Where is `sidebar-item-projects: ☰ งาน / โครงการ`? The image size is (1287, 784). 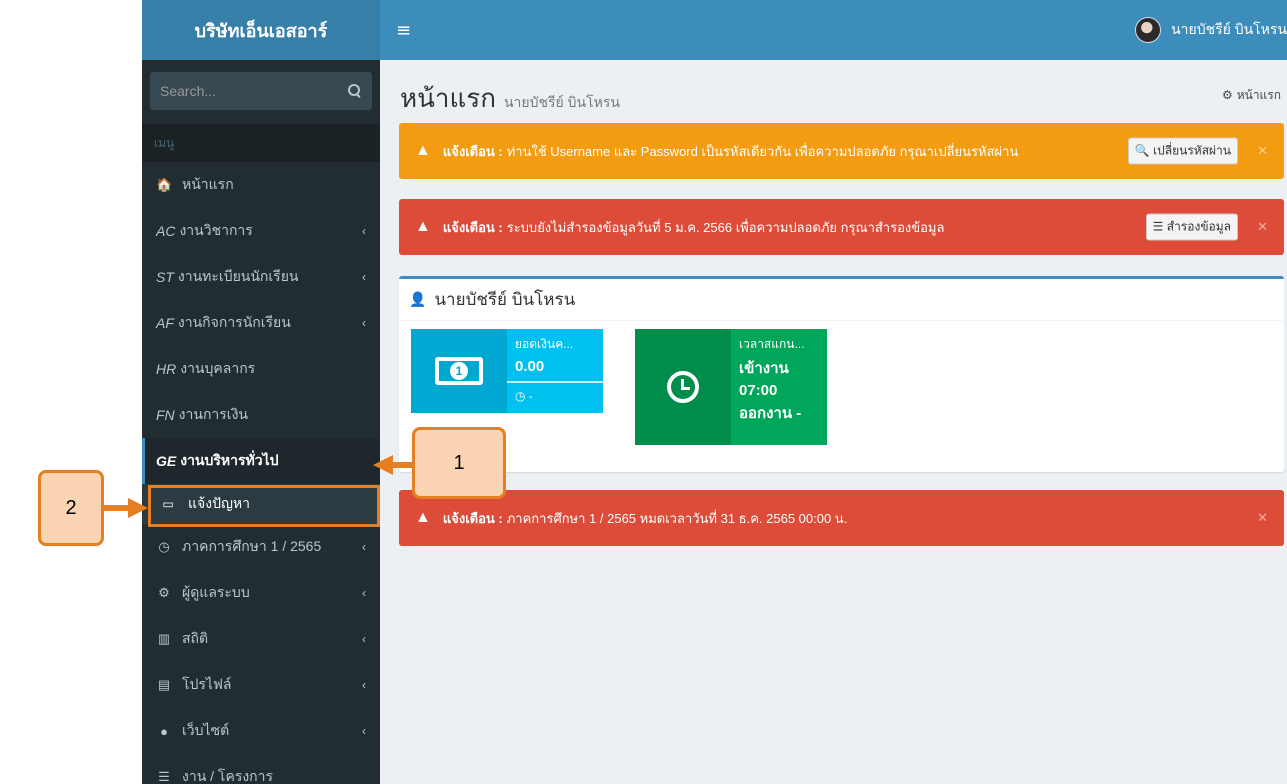 sidebar-item-projects: ☰ งาน / โครงการ is located at coordinates (261, 769).